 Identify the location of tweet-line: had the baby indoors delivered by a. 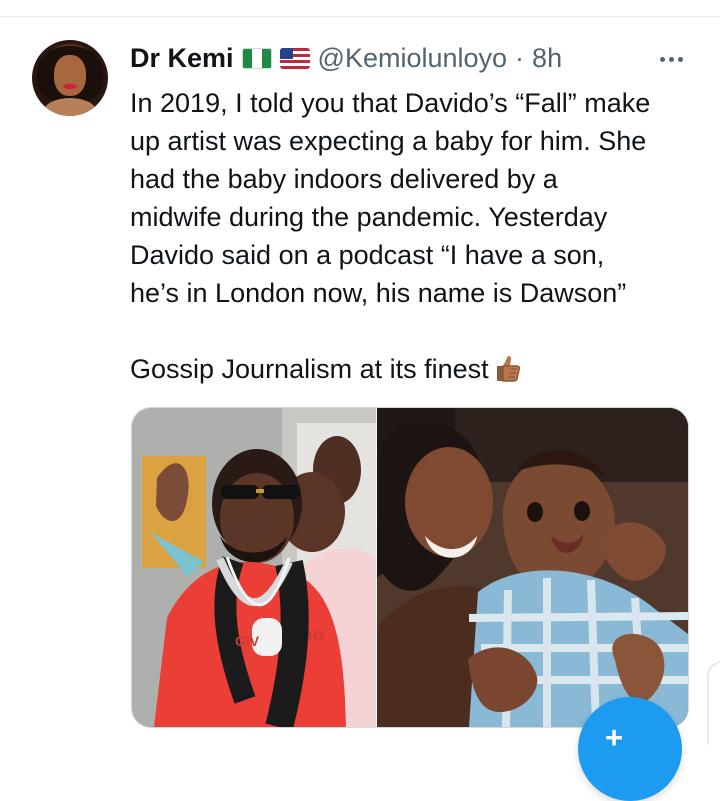
(344, 179).